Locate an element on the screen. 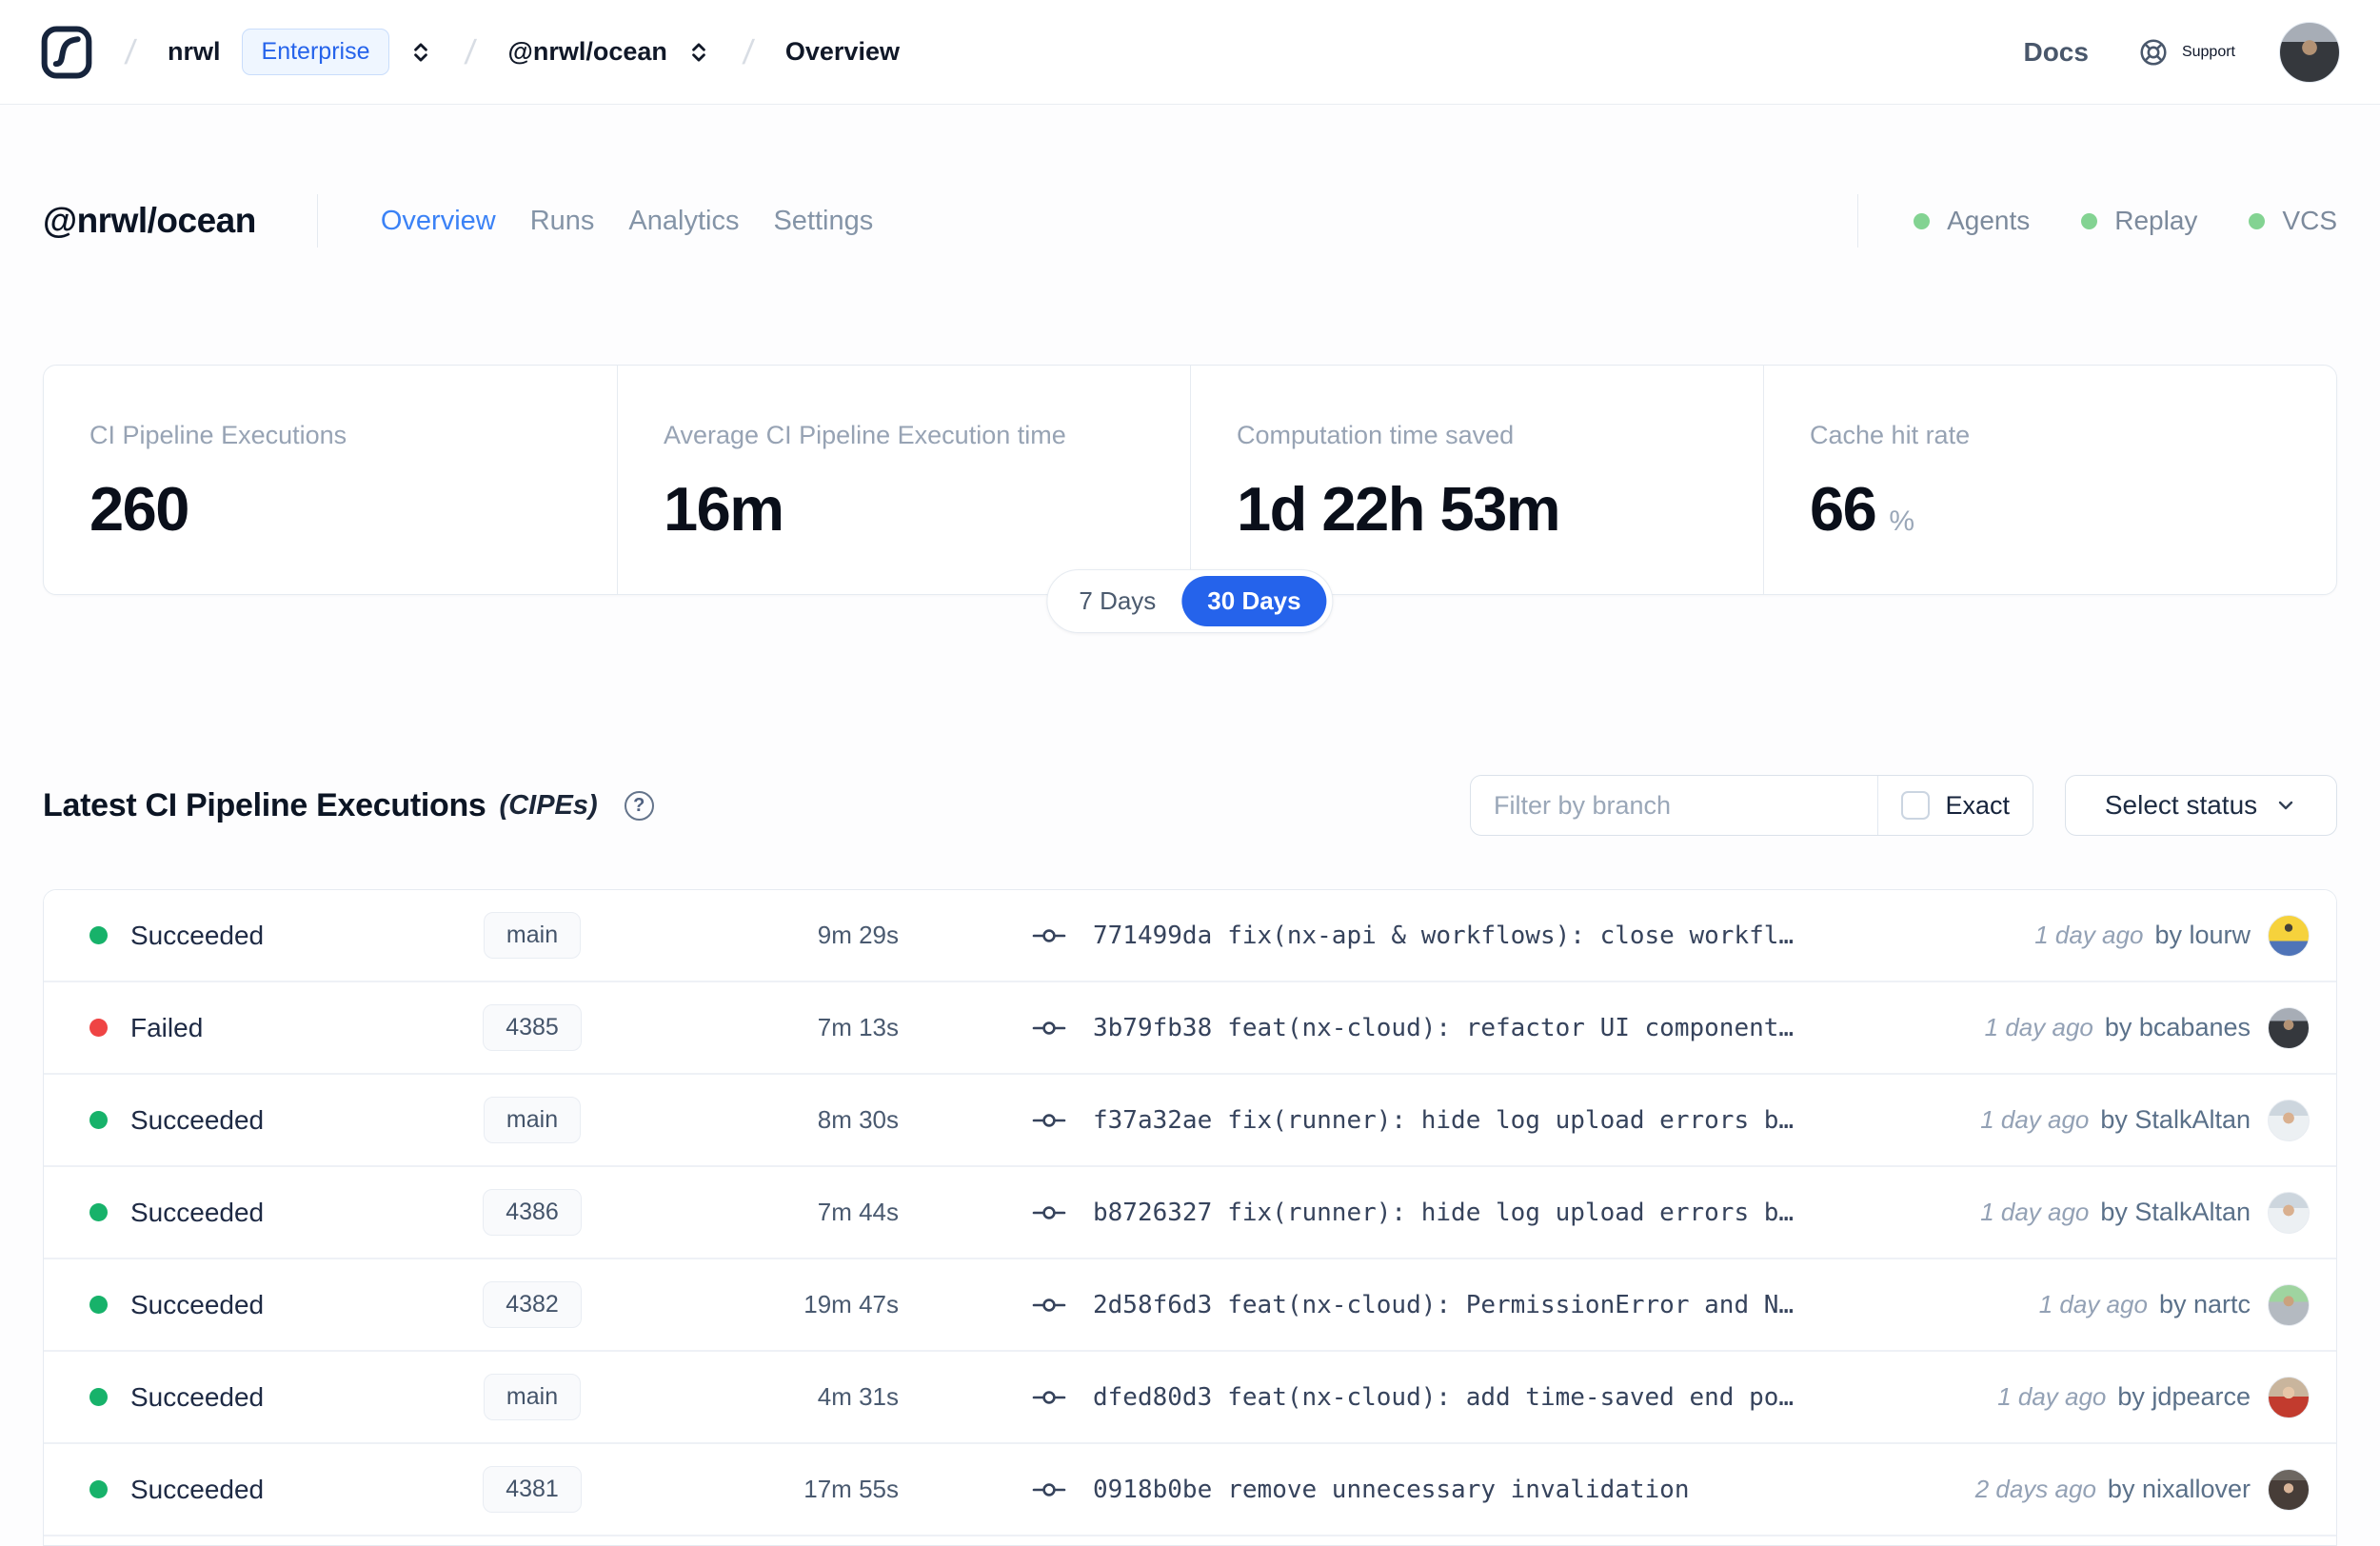 The width and height of the screenshot is (2380, 1546). tab-settings: Settings is located at coordinates (823, 221).